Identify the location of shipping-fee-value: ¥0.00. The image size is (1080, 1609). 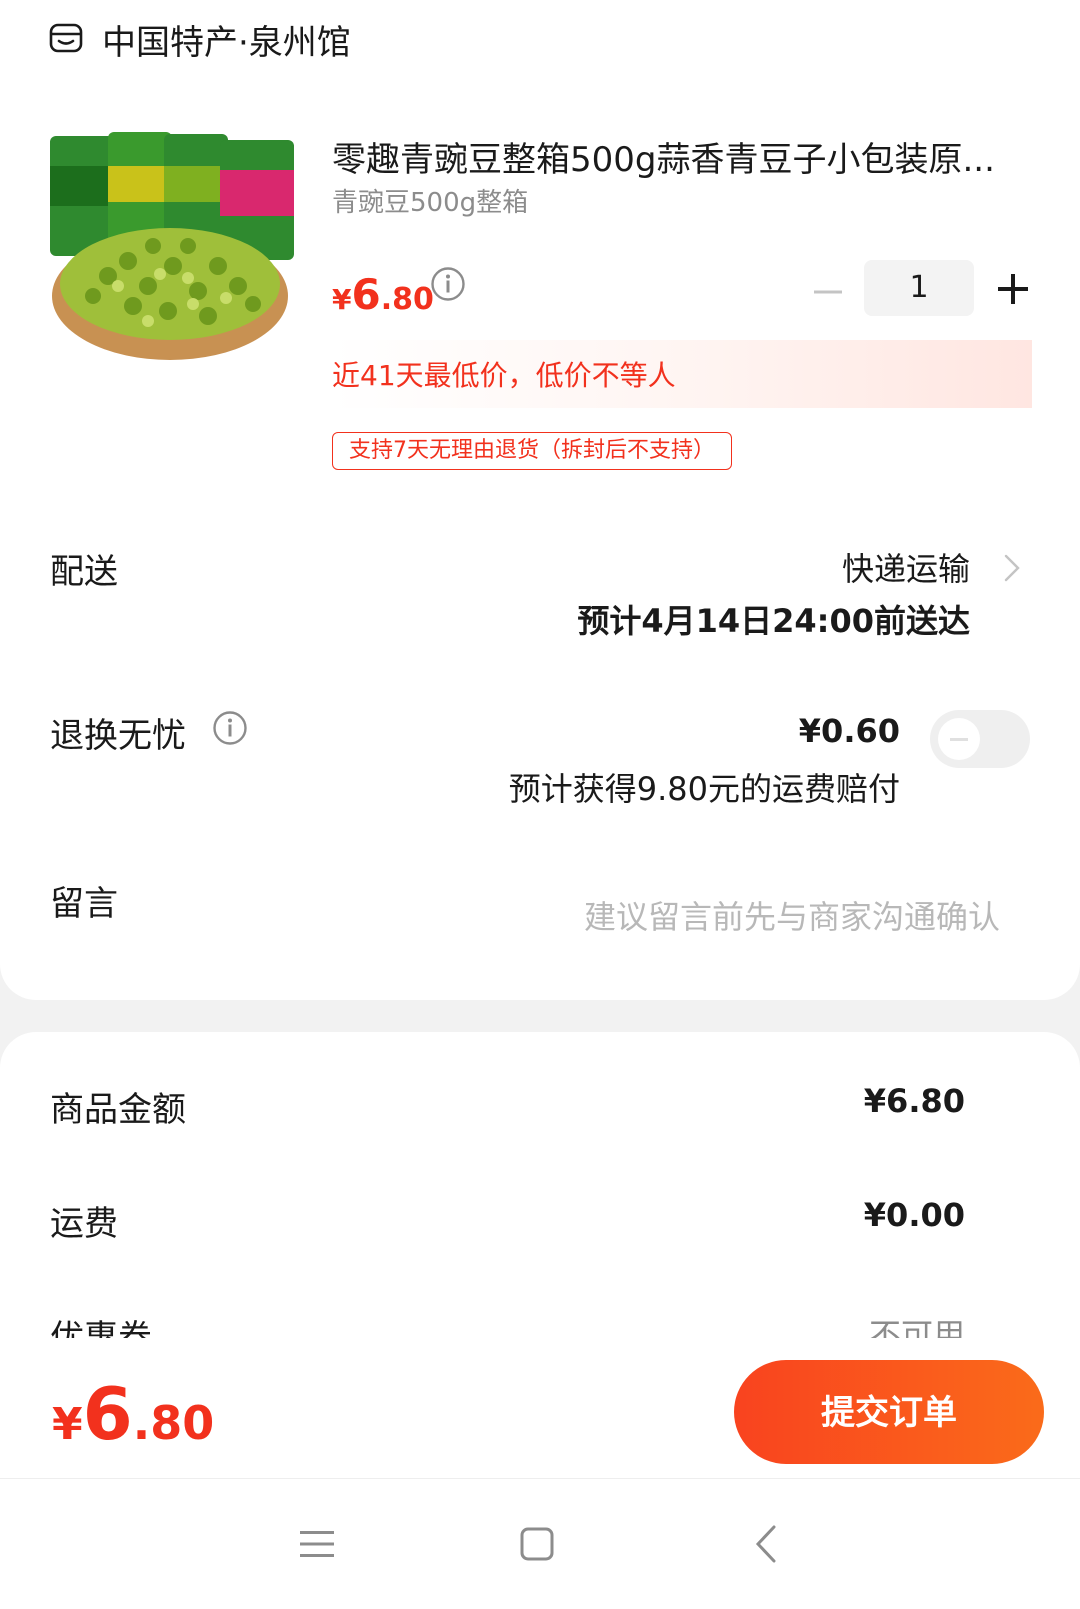
(914, 1215).